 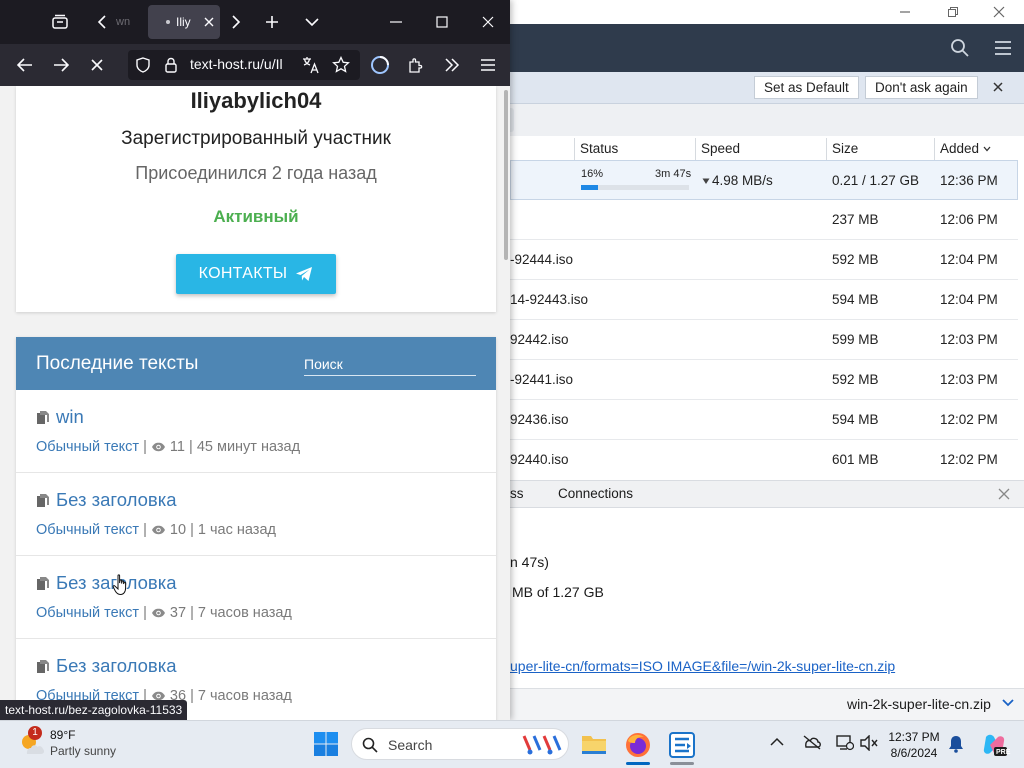 I want to click on back-button, so click(x=25, y=65).